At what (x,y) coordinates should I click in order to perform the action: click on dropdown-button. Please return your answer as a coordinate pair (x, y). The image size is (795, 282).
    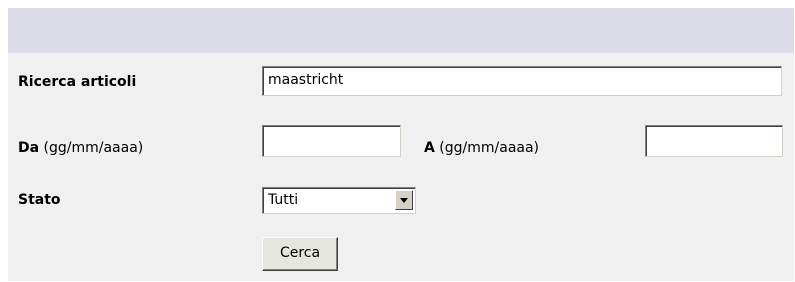
    Looking at the image, I should click on (404, 200).